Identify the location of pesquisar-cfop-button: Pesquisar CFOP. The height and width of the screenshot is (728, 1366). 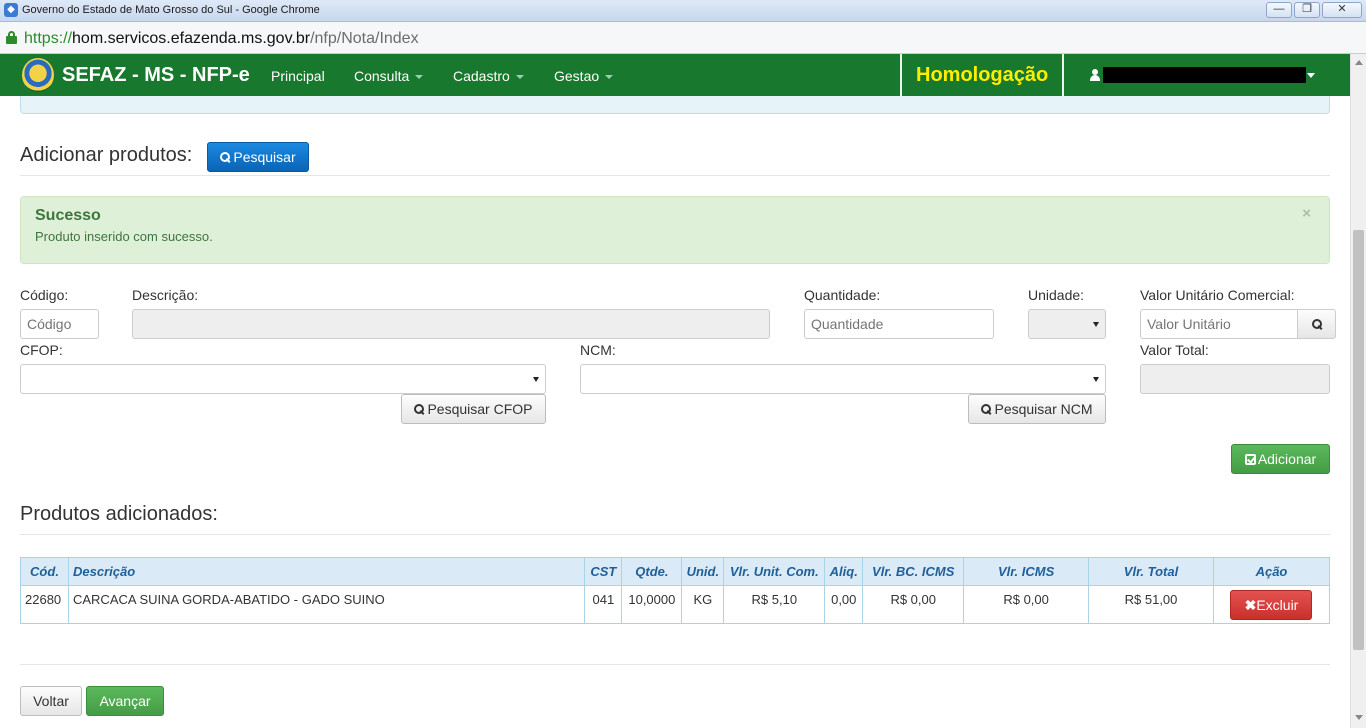
(473, 409).